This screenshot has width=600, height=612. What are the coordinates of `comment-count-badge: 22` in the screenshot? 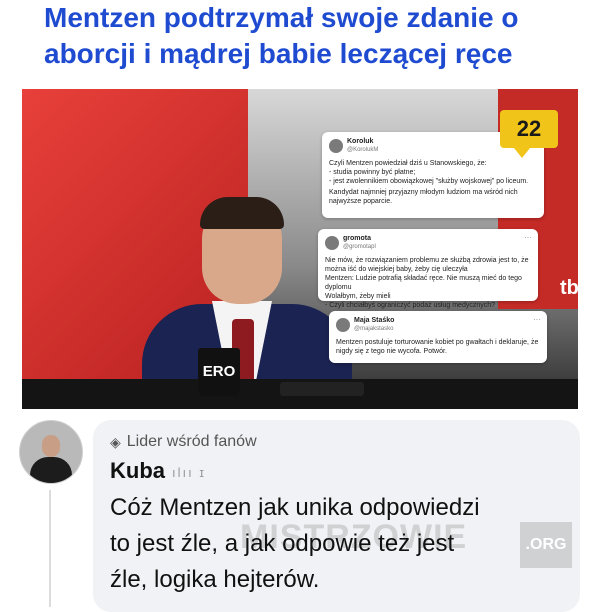 It's located at (529, 134).